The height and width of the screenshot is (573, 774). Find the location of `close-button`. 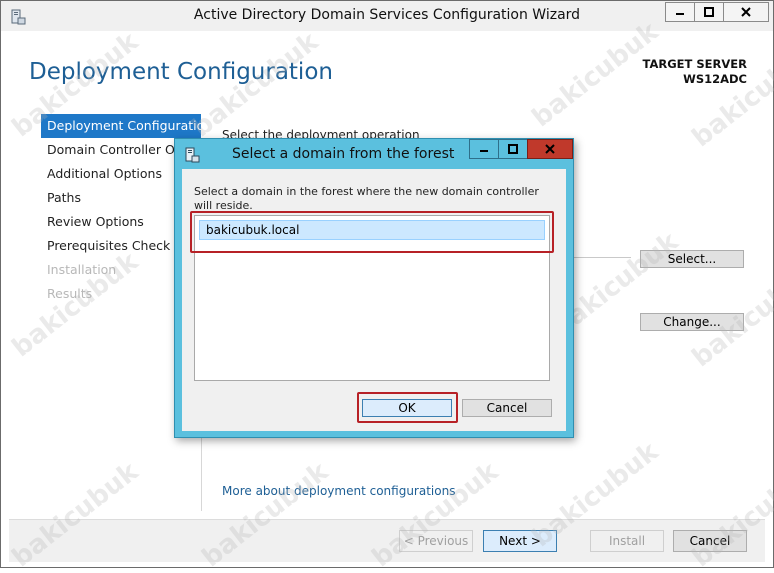

close-button is located at coordinates (746, 12).